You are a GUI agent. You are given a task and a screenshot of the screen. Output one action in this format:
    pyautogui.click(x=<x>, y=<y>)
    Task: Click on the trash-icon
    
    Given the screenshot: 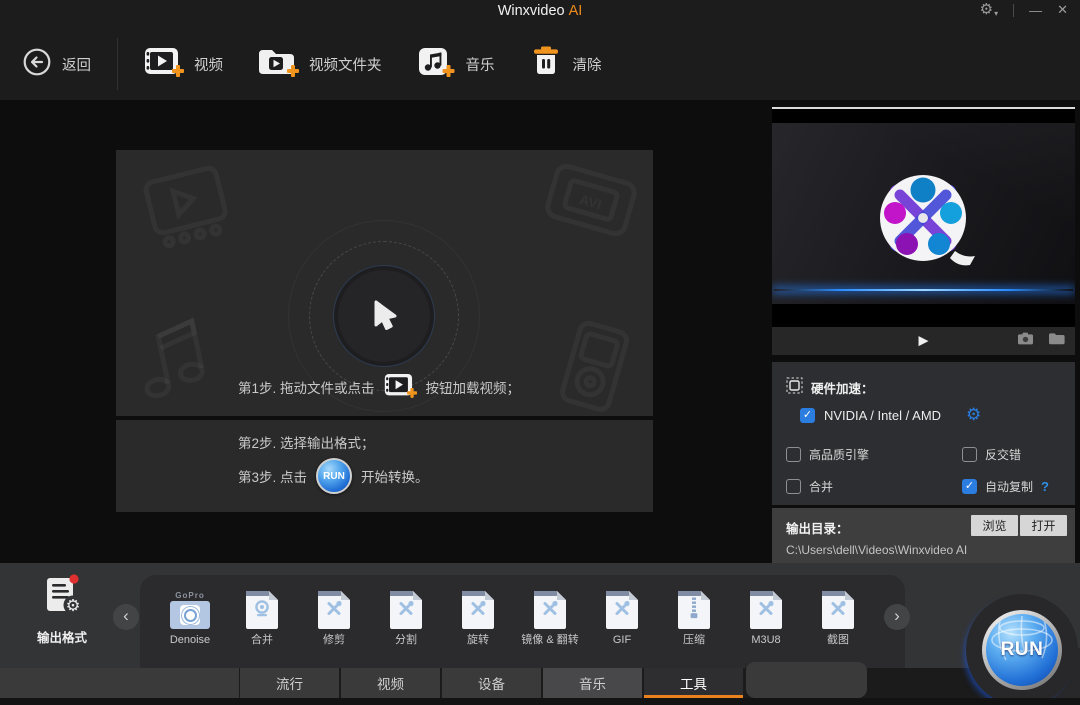 What is the action you would take?
    pyautogui.click(x=546, y=64)
    